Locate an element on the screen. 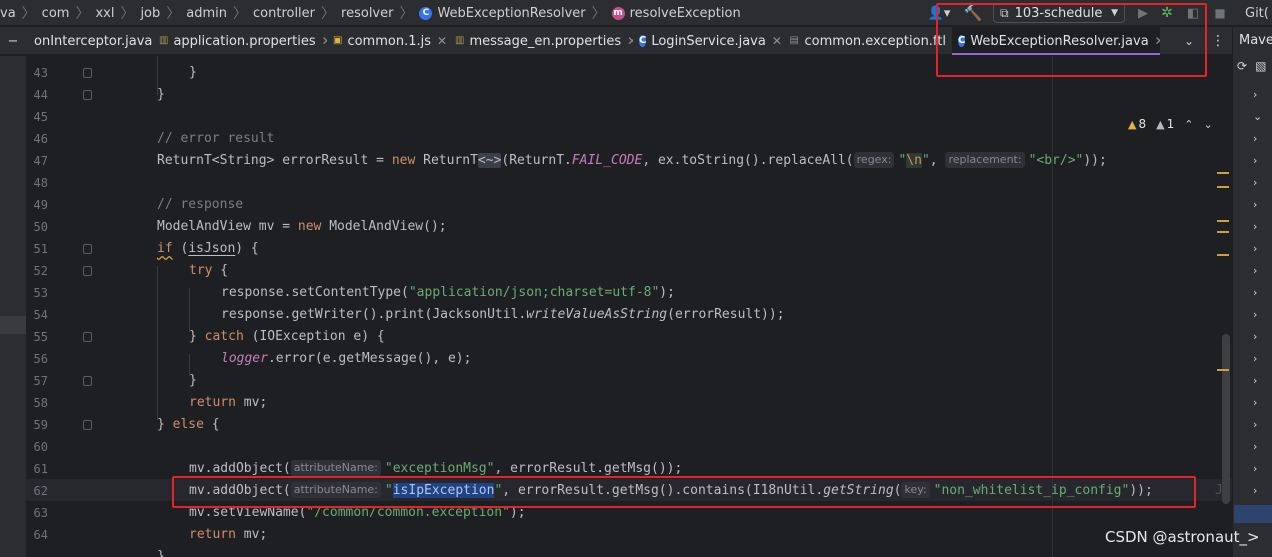 The height and width of the screenshot is (557, 1272). code-line-51: 51 if (isJson) { is located at coordinates (629, 249).